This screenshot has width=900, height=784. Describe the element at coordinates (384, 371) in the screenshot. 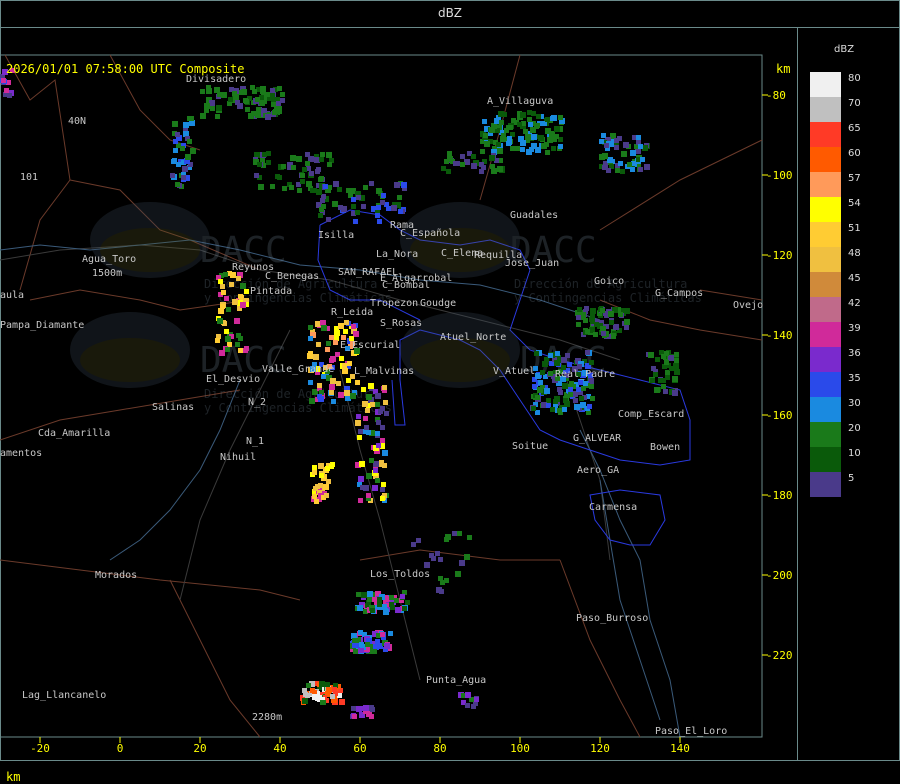

I see `place-label-l-malvinas: L_Malvinas` at that location.